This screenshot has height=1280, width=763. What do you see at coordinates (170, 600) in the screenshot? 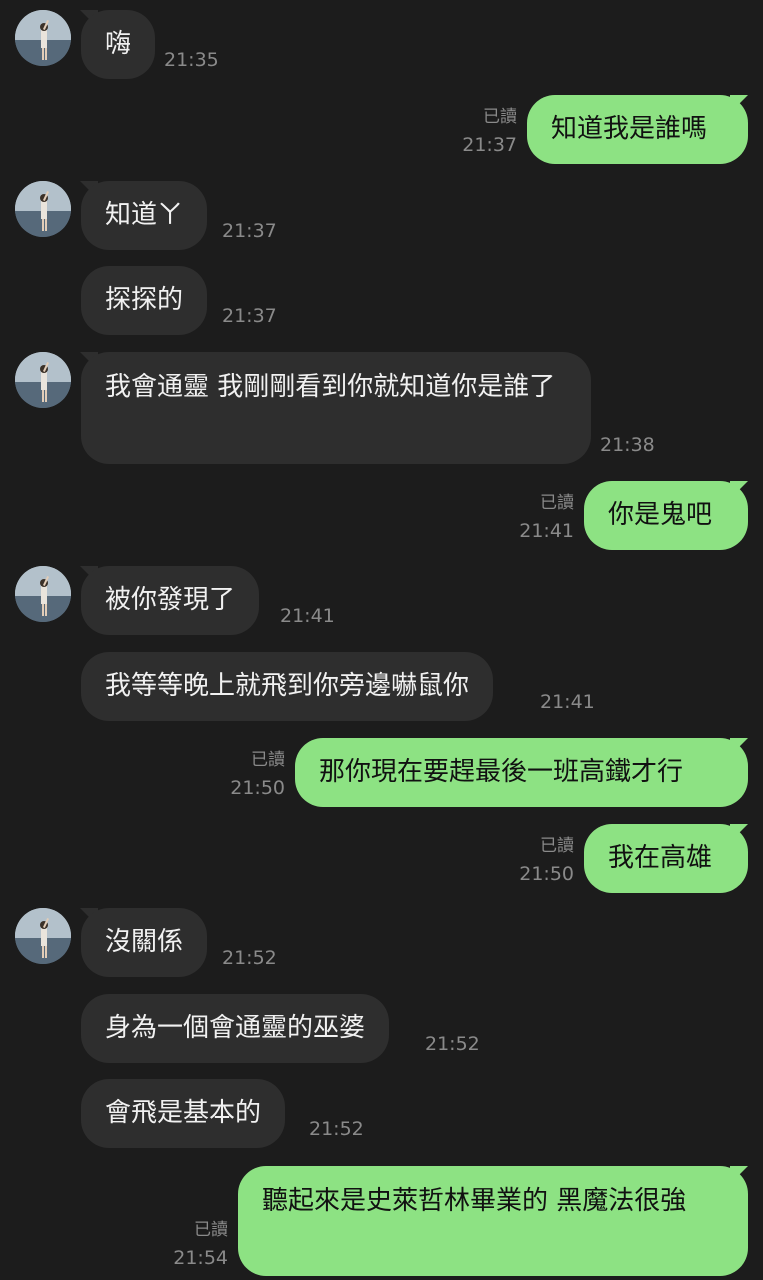
I see `incoming-message: 被你發現了` at bounding box center [170, 600].